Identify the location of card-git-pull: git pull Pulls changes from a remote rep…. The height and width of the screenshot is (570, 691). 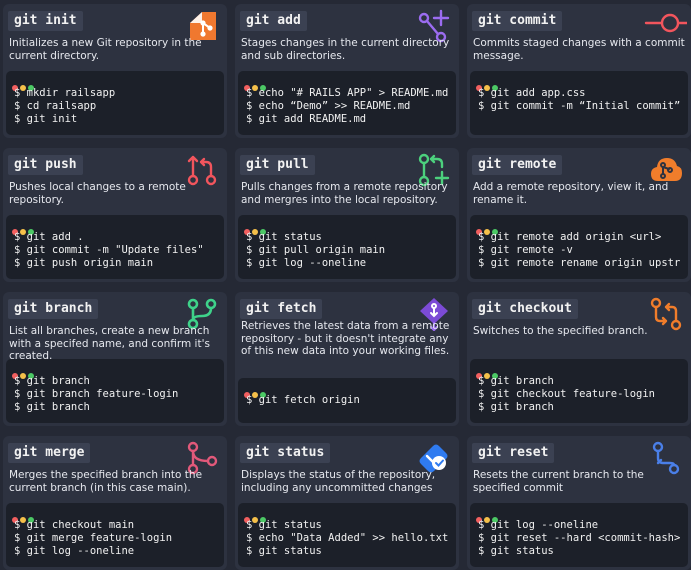
(347, 215).